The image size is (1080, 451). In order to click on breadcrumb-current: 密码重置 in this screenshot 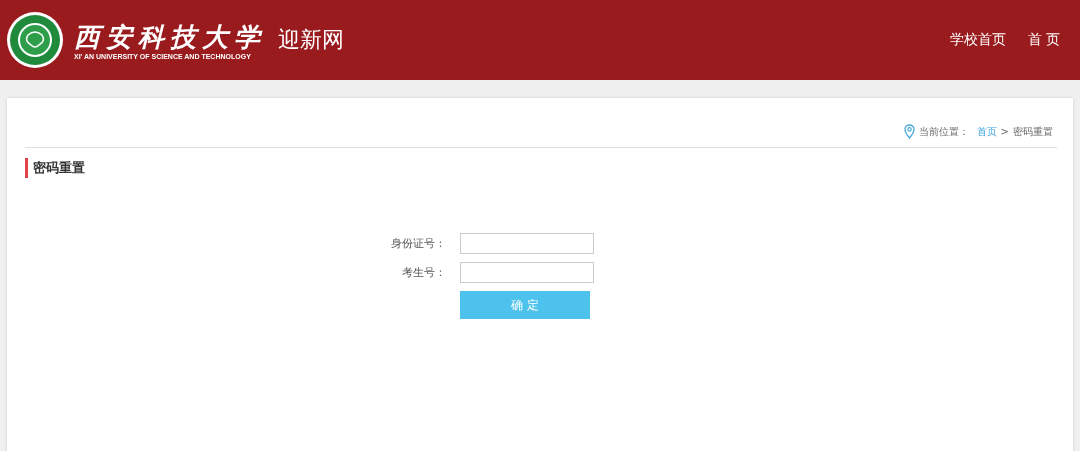, I will do `click(1033, 131)`.